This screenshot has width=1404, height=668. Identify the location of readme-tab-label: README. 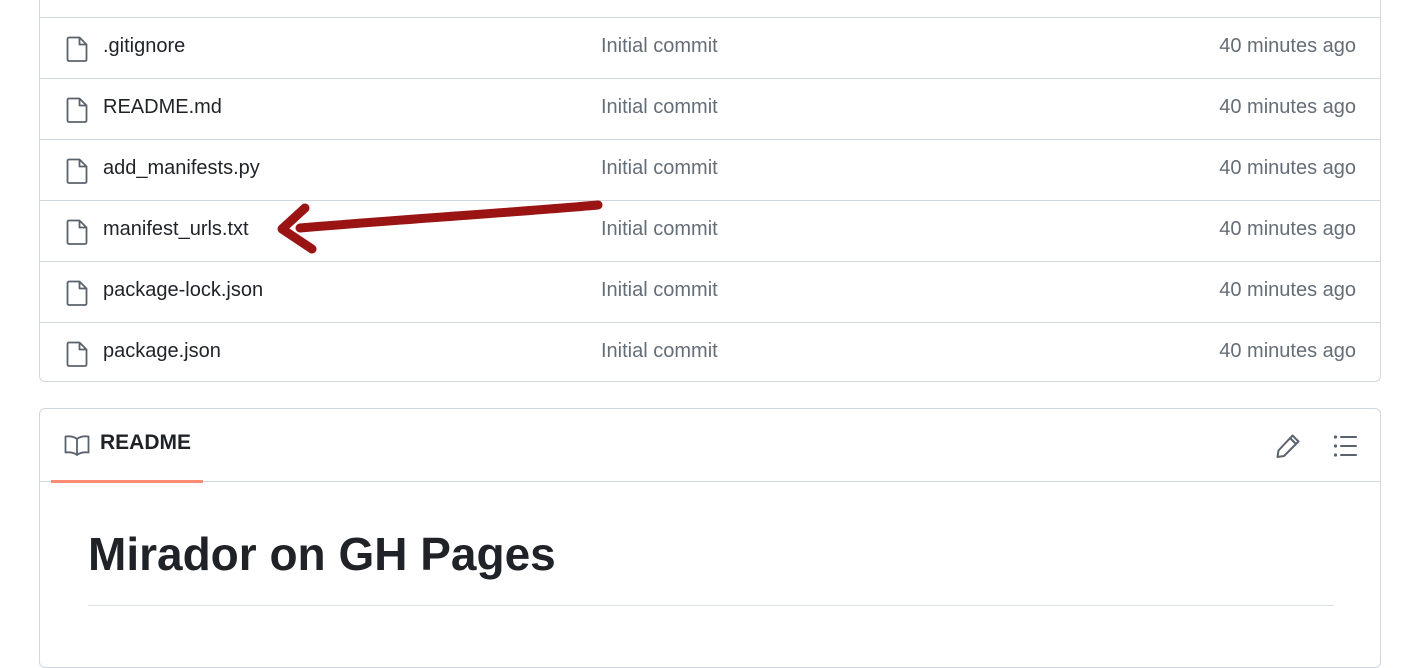
(146, 442).